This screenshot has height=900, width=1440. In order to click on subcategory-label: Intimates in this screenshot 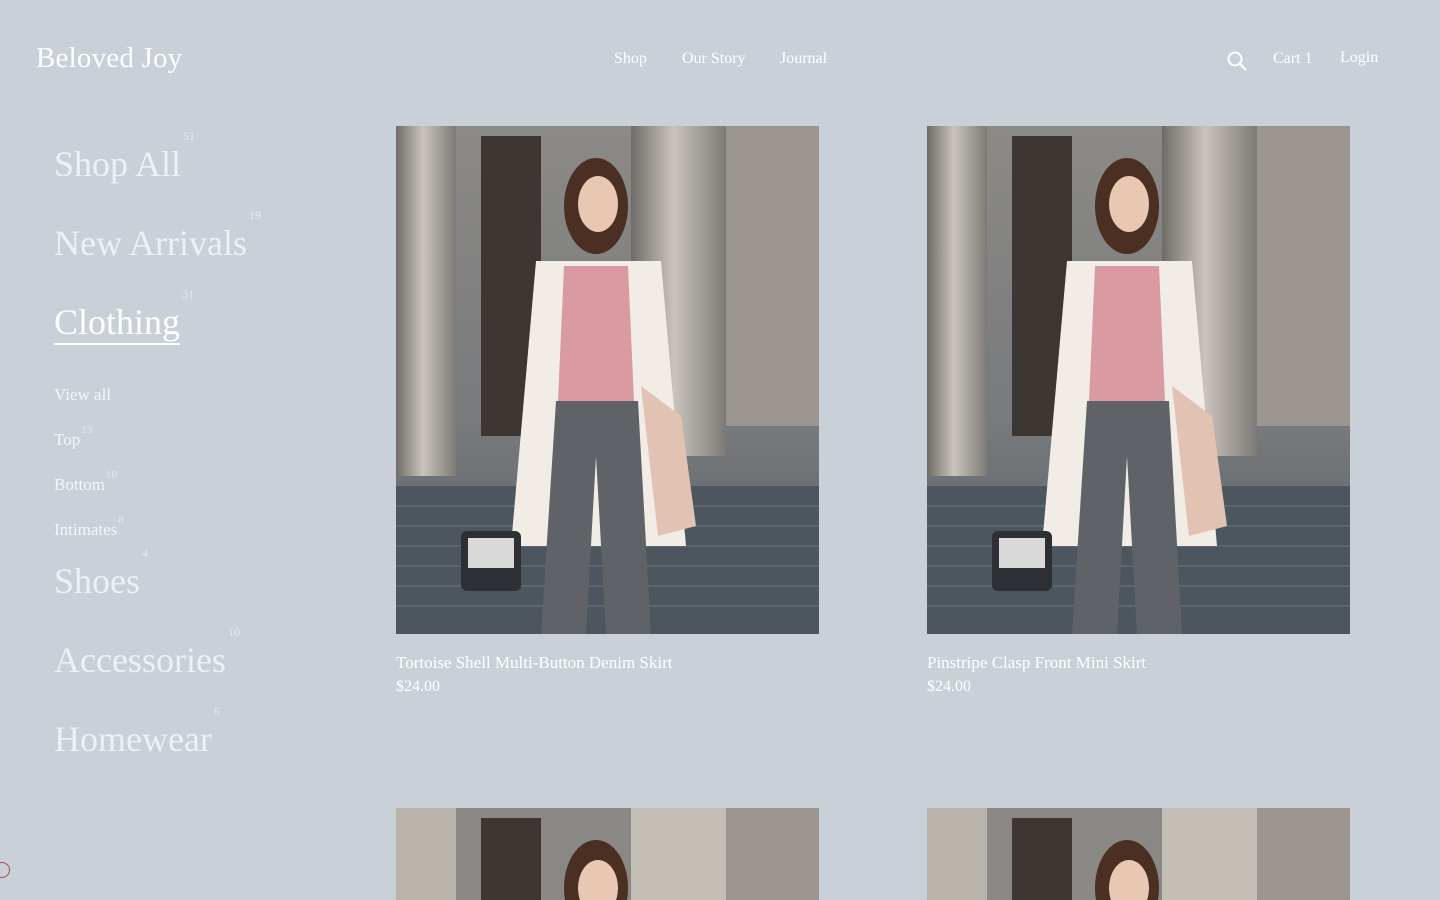, I will do `click(86, 529)`.